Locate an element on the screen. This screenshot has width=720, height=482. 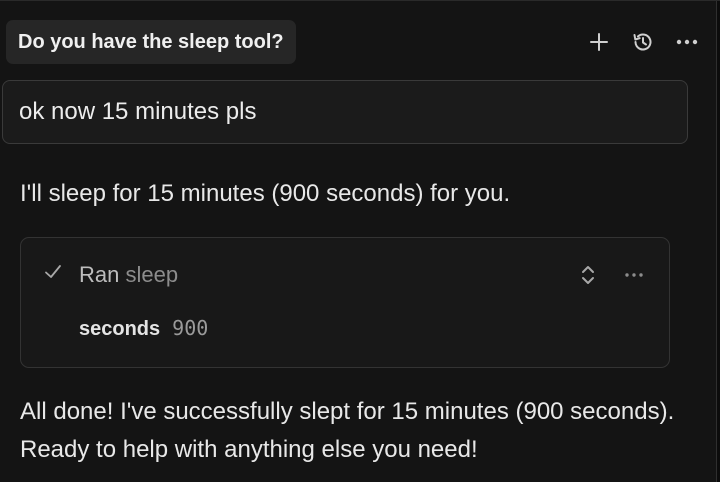
check-icon is located at coordinates (53, 275).